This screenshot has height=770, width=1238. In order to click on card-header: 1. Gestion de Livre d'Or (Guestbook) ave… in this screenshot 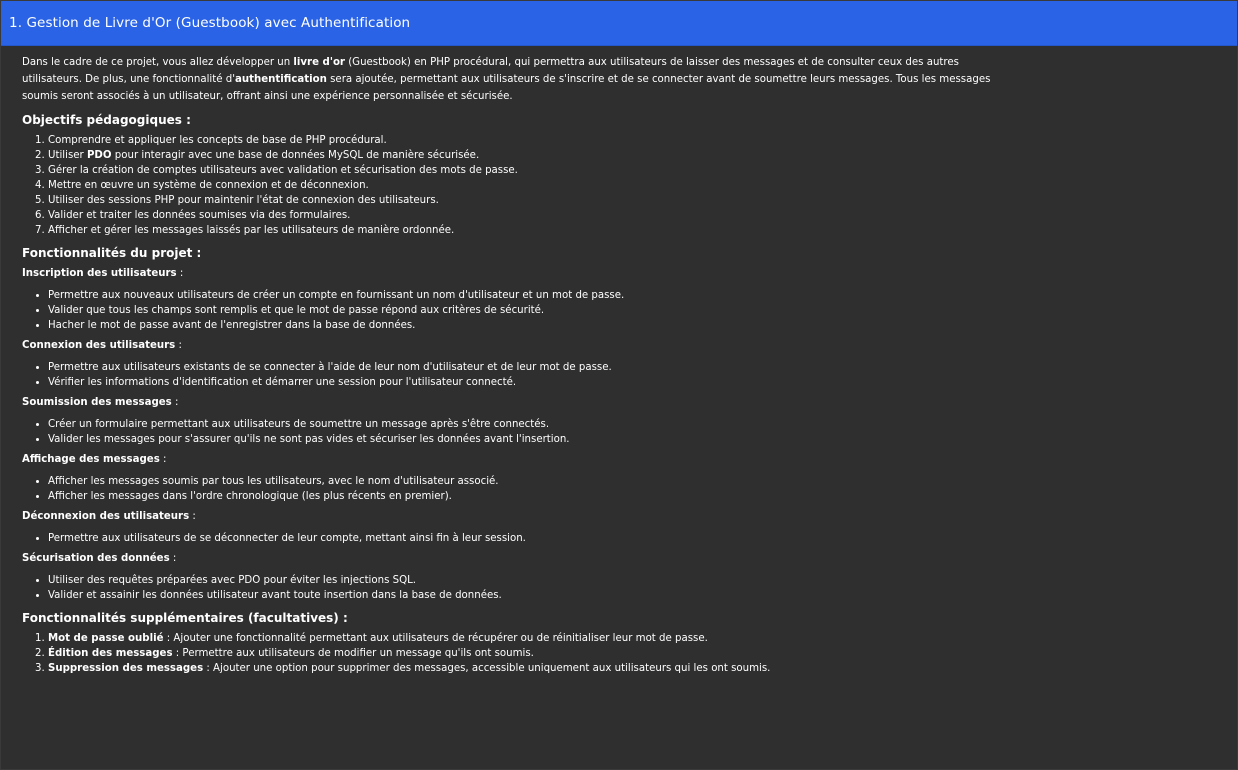, I will do `click(619, 23)`.